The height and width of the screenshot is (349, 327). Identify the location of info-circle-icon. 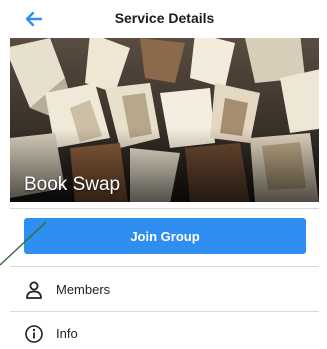
(34, 334).